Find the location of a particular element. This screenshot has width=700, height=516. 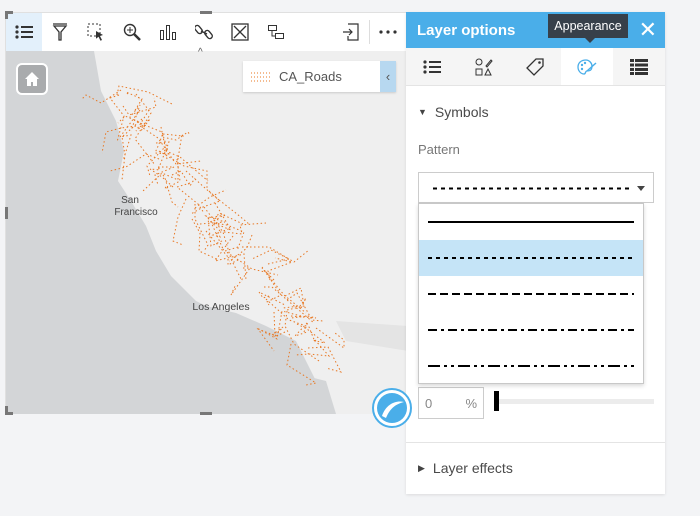

link-icon is located at coordinates (204, 32).